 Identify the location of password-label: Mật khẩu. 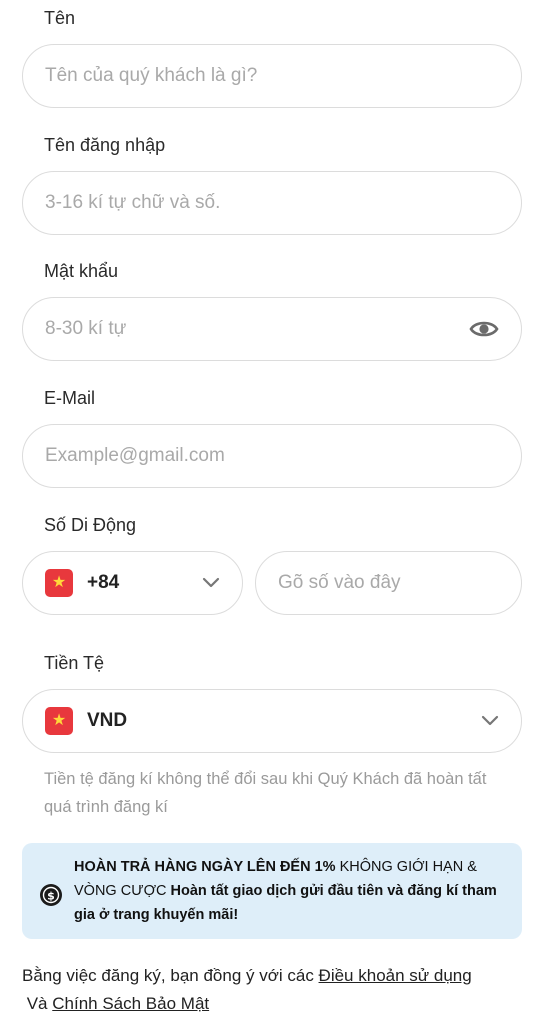
(81, 271).